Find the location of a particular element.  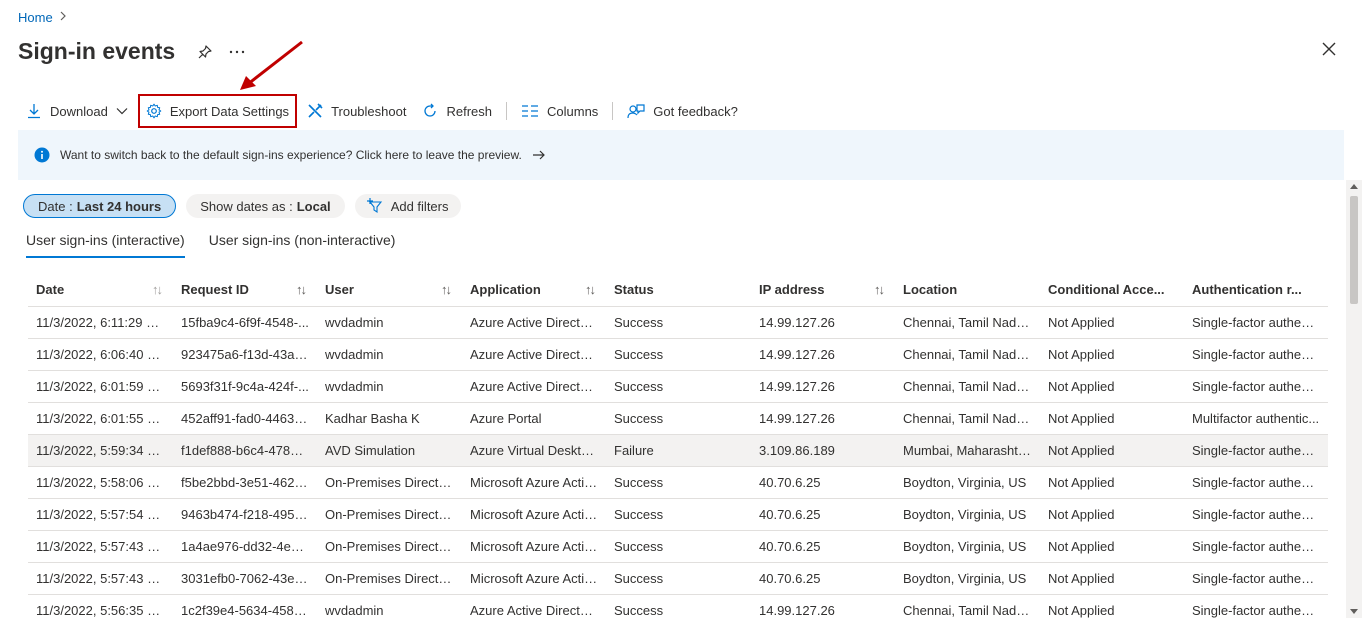

date-filter-pill: Date : Last 24 hours is located at coordinates (100, 206).